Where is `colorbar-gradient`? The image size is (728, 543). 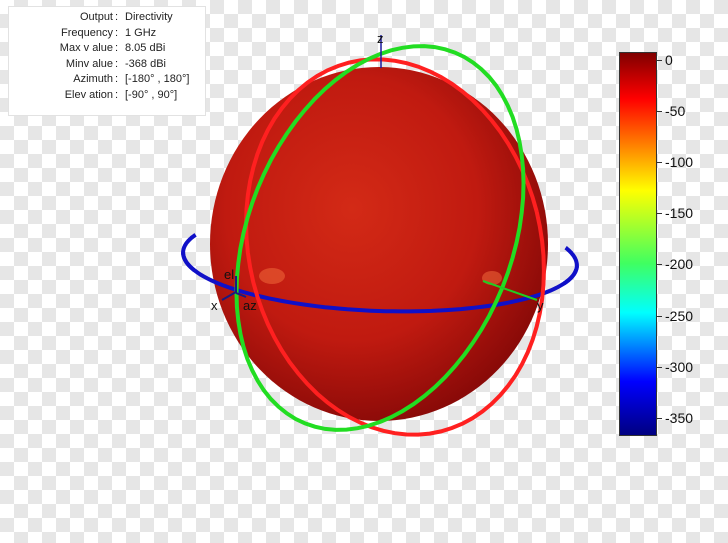
colorbar-gradient is located at coordinates (638, 244).